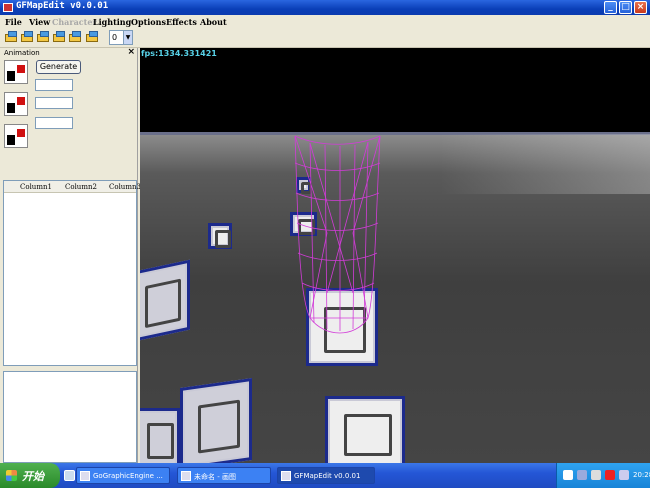 This screenshot has width=650, height=488. Describe the element at coordinates (610, 7) in the screenshot. I see `minimize-button: _` at that location.